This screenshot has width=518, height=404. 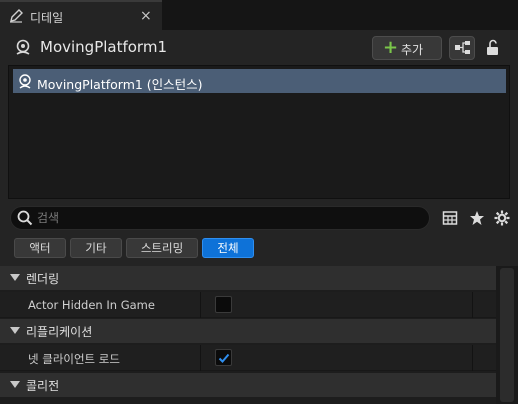 I want to click on tree-item-label: MovingPlatform1 (인스턴스), so click(x=120, y=84).